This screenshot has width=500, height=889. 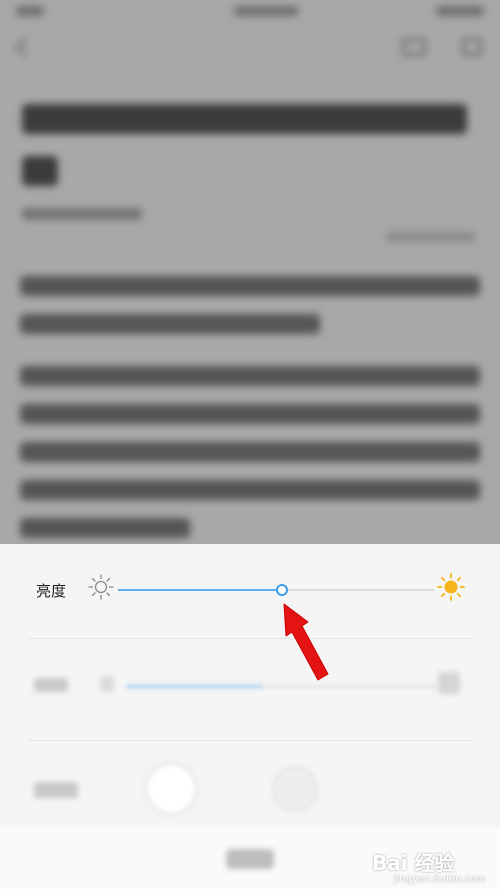 I want to click on red-arrow-annotation, so click(x=306, y=642).